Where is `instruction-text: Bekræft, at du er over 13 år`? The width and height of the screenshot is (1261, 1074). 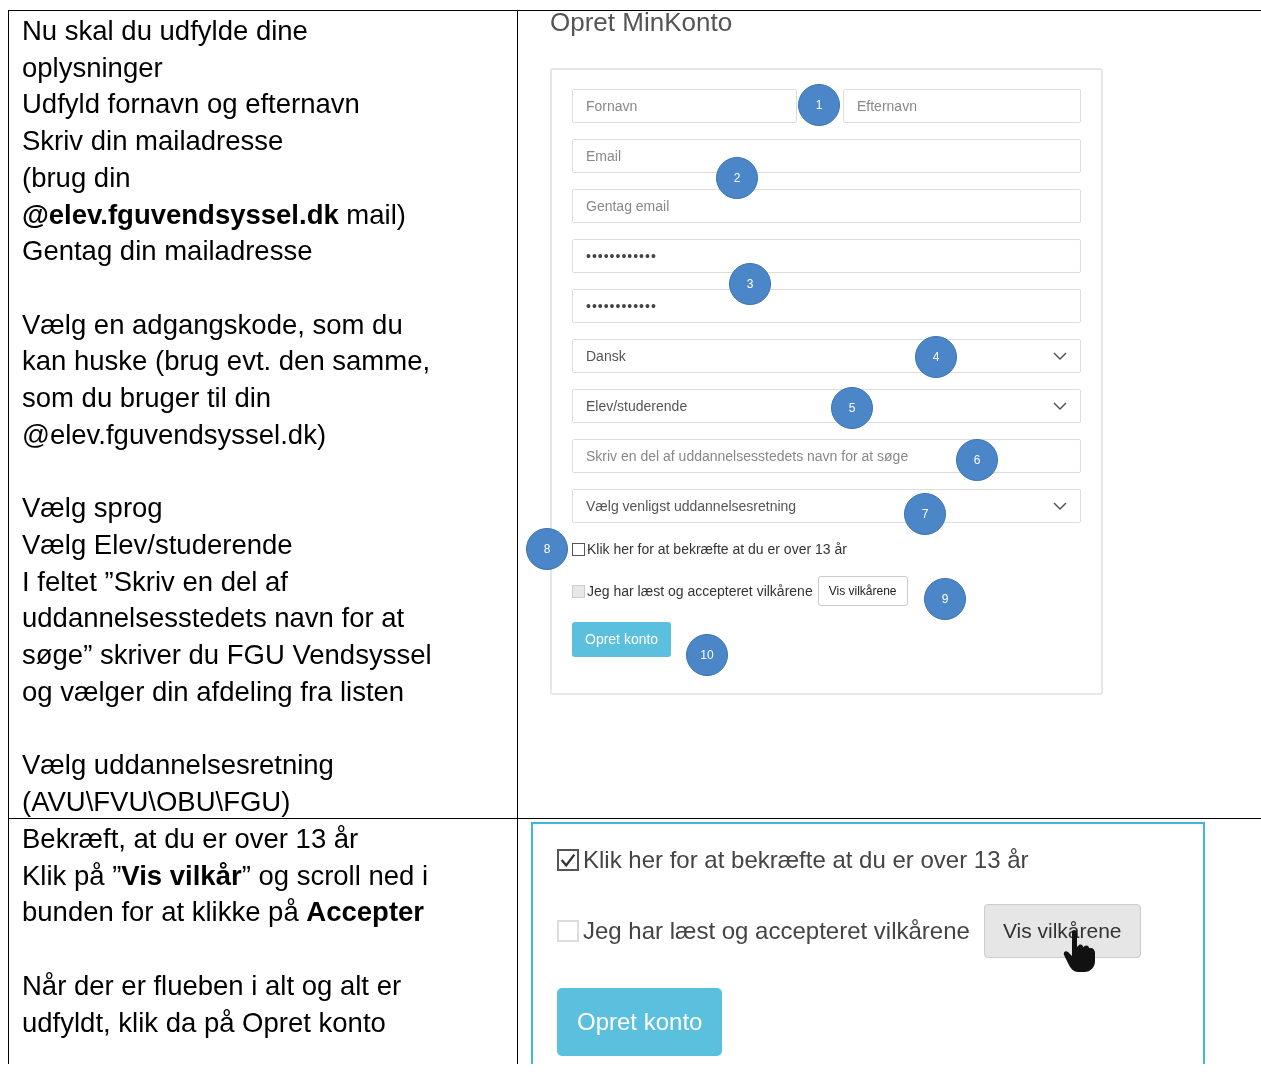
instruction-text: Bekræft, at du er over 13 år is located at coordinates (191, 839).